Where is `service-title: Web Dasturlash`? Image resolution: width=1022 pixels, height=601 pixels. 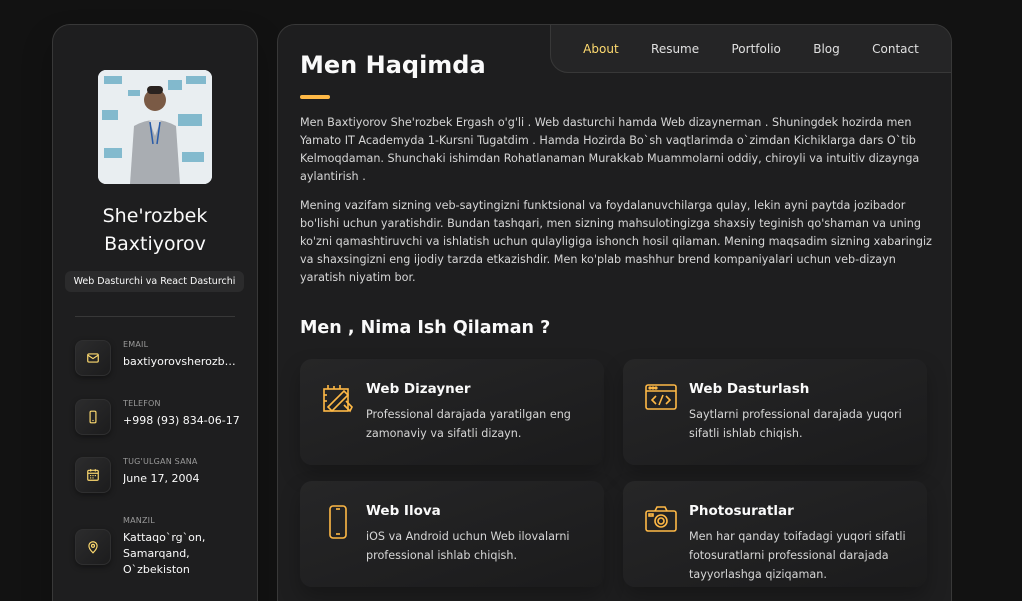 service-title: Web Dasturlash is located at coordinates (749, 389).